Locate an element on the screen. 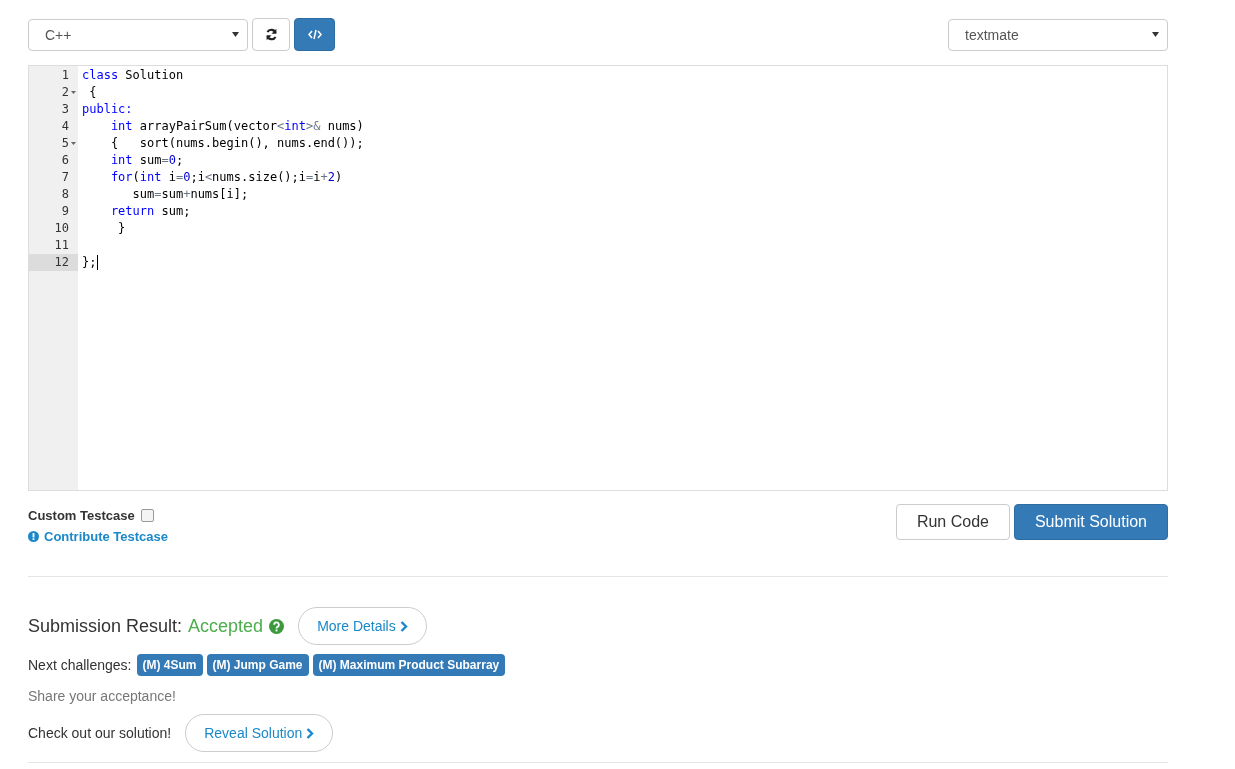  line-number: 1 is located at coordinates (65, 75).